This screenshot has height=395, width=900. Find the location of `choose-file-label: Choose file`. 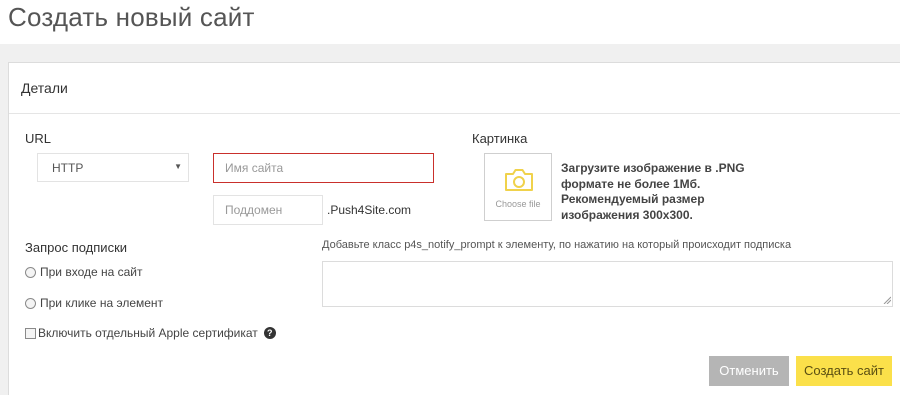

choose-file-label: Choose file is located at coordinates (518, 204).